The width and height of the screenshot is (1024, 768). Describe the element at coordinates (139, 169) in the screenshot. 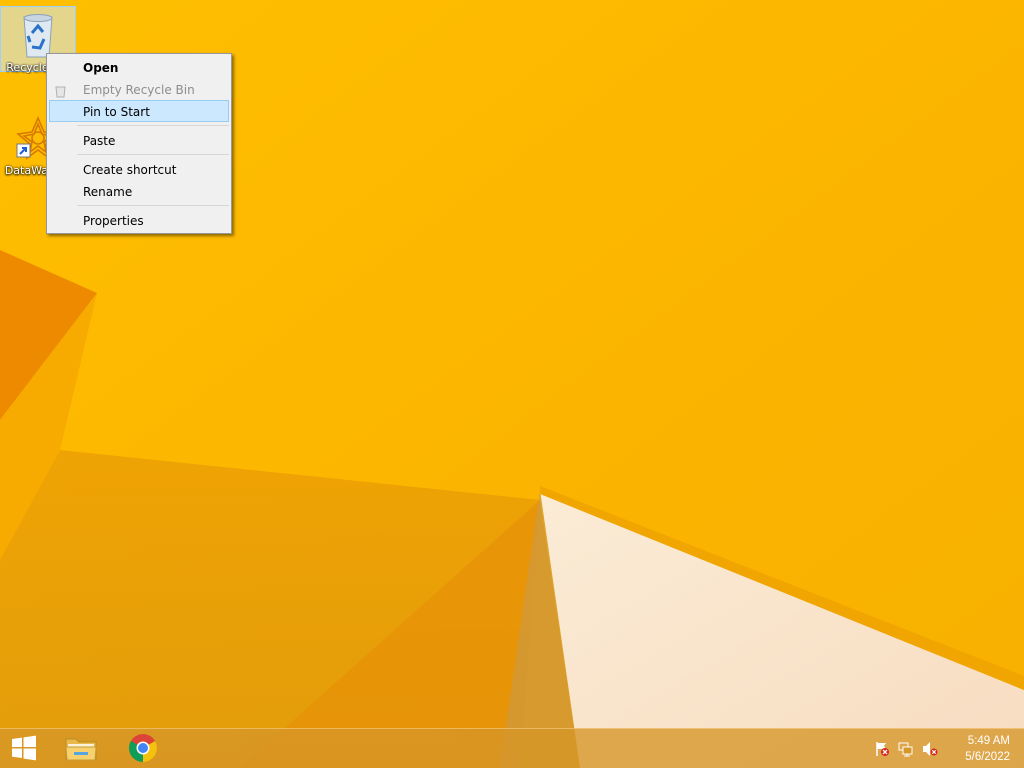

I see `menu-item-create-shortcut: Create shortcut` at that location.